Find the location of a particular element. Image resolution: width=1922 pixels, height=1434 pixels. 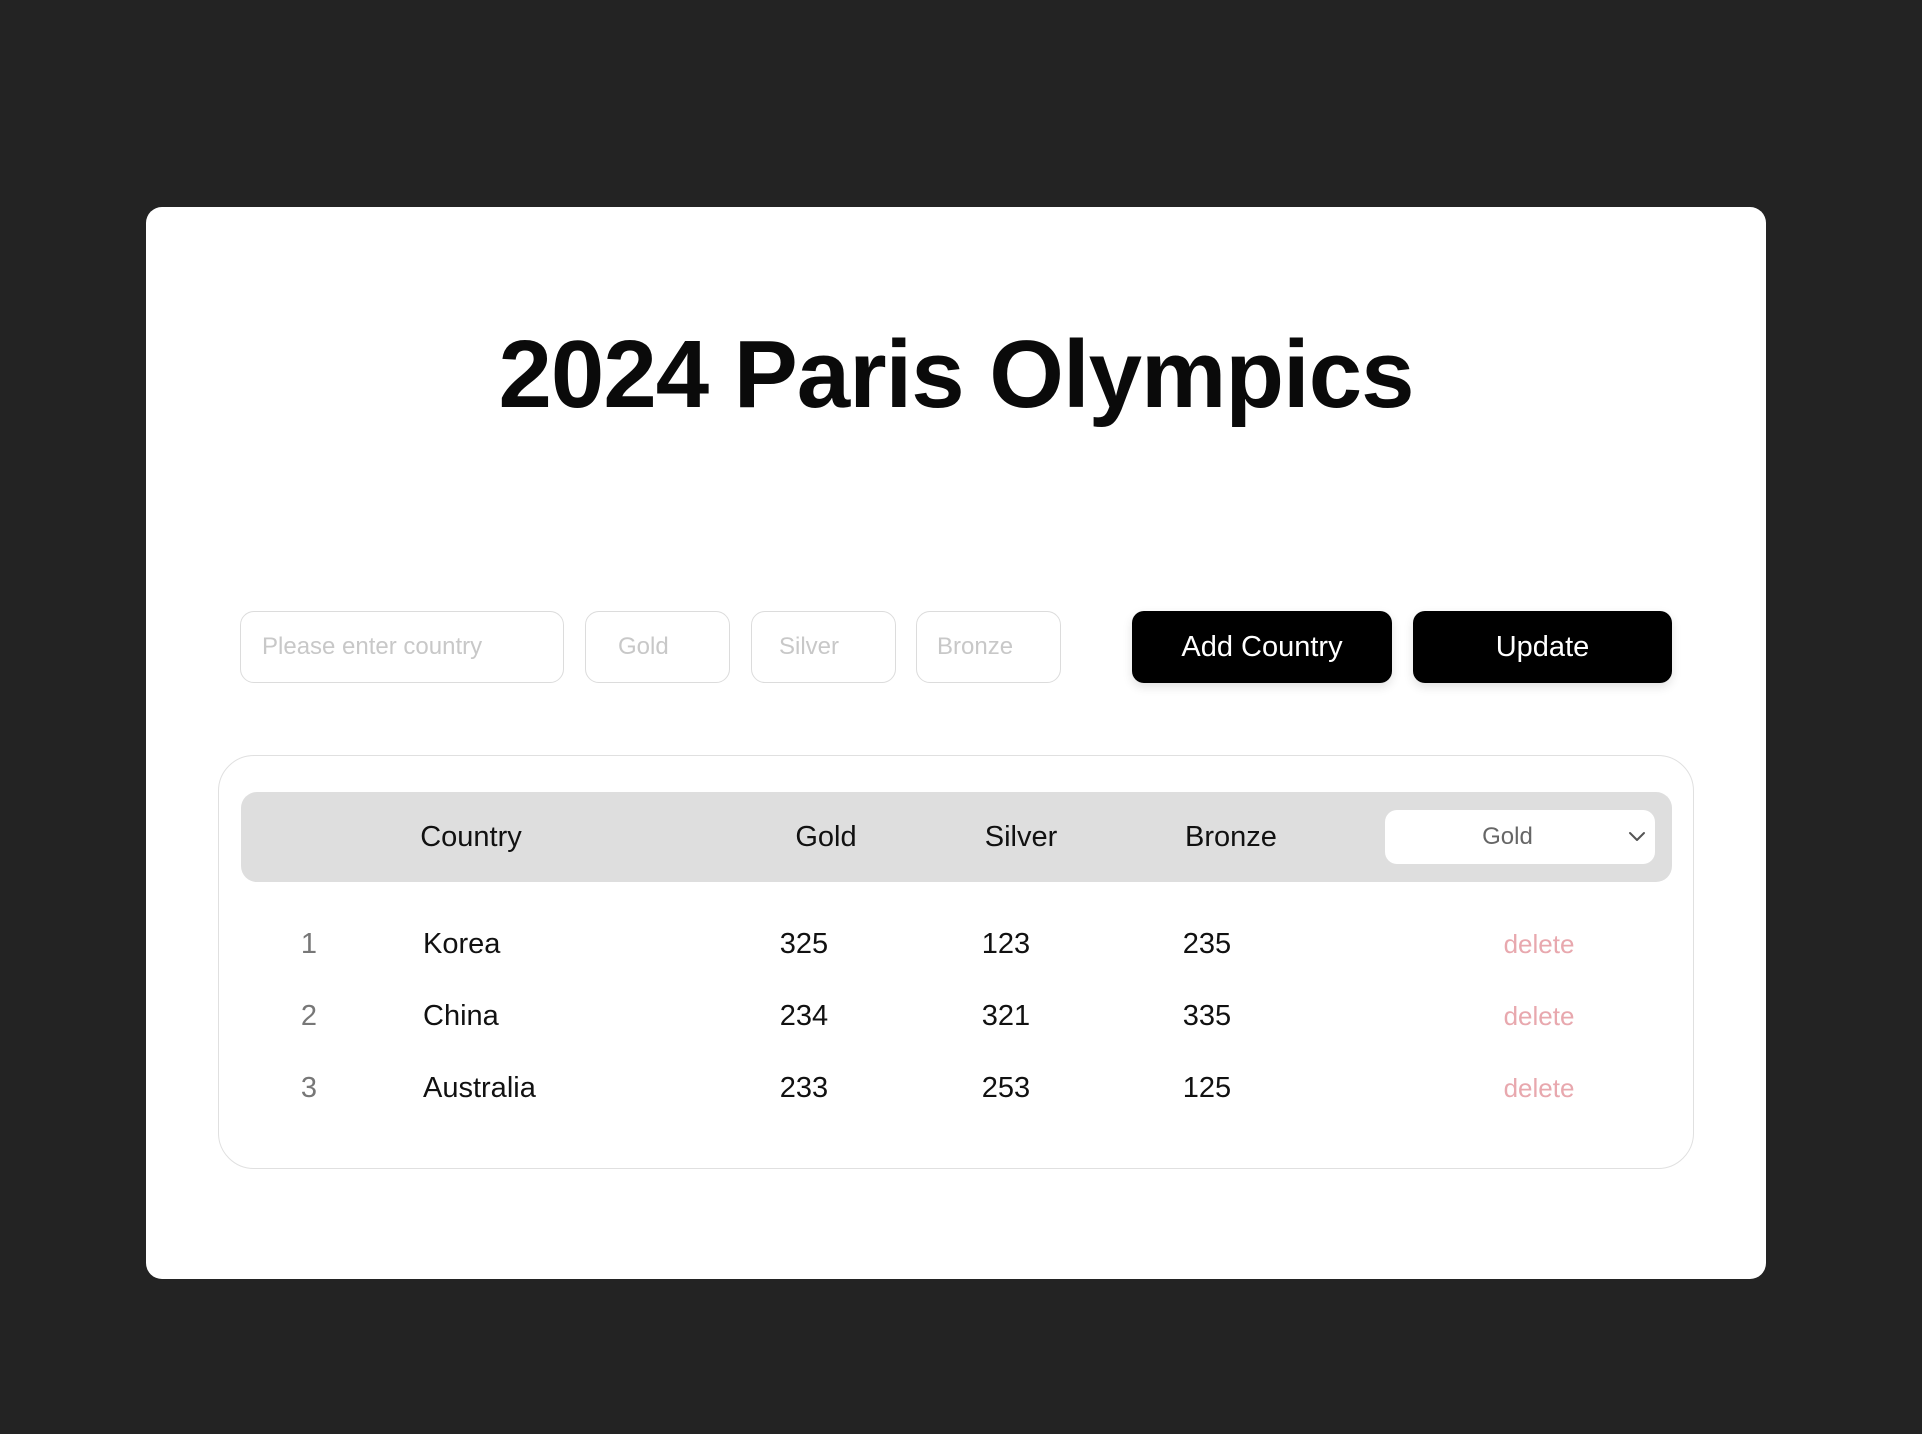

row-rank: 2 is located at coordinates (309, 1016).